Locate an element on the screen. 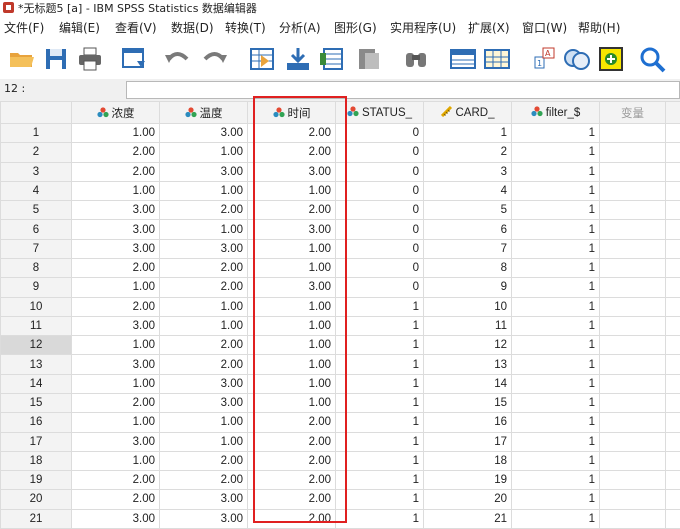 This screenshot has height=529, width=680. menu-edit: 编辑(E) is located at coordinates (79, 28).